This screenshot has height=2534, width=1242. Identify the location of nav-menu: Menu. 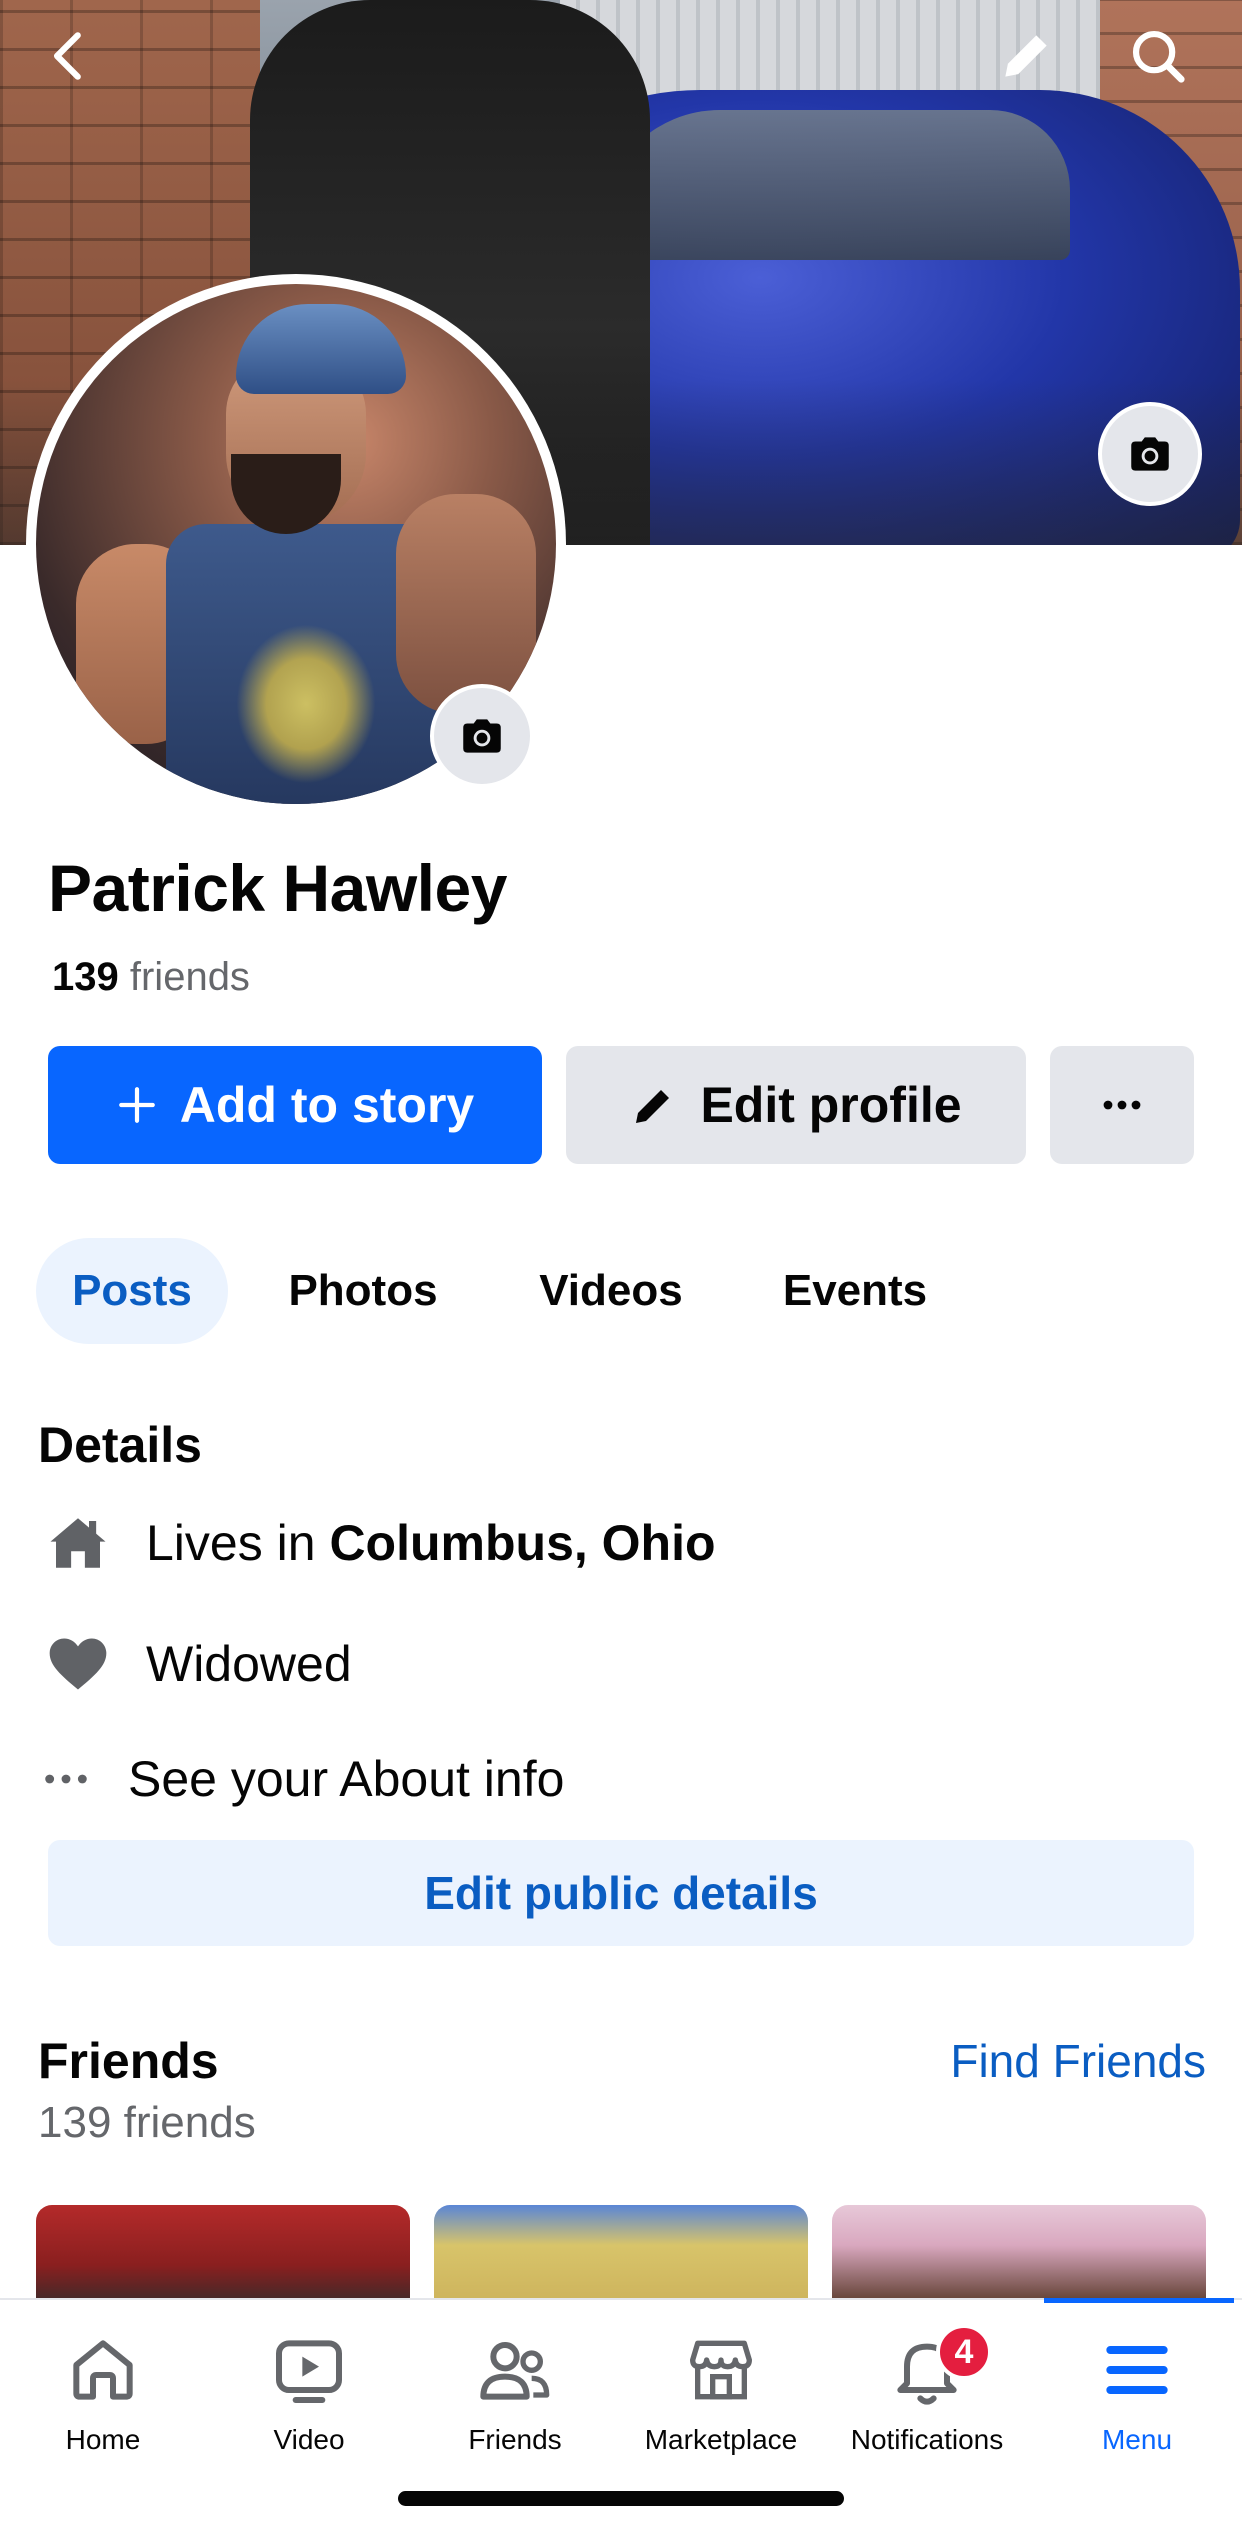
(1137, 2393).